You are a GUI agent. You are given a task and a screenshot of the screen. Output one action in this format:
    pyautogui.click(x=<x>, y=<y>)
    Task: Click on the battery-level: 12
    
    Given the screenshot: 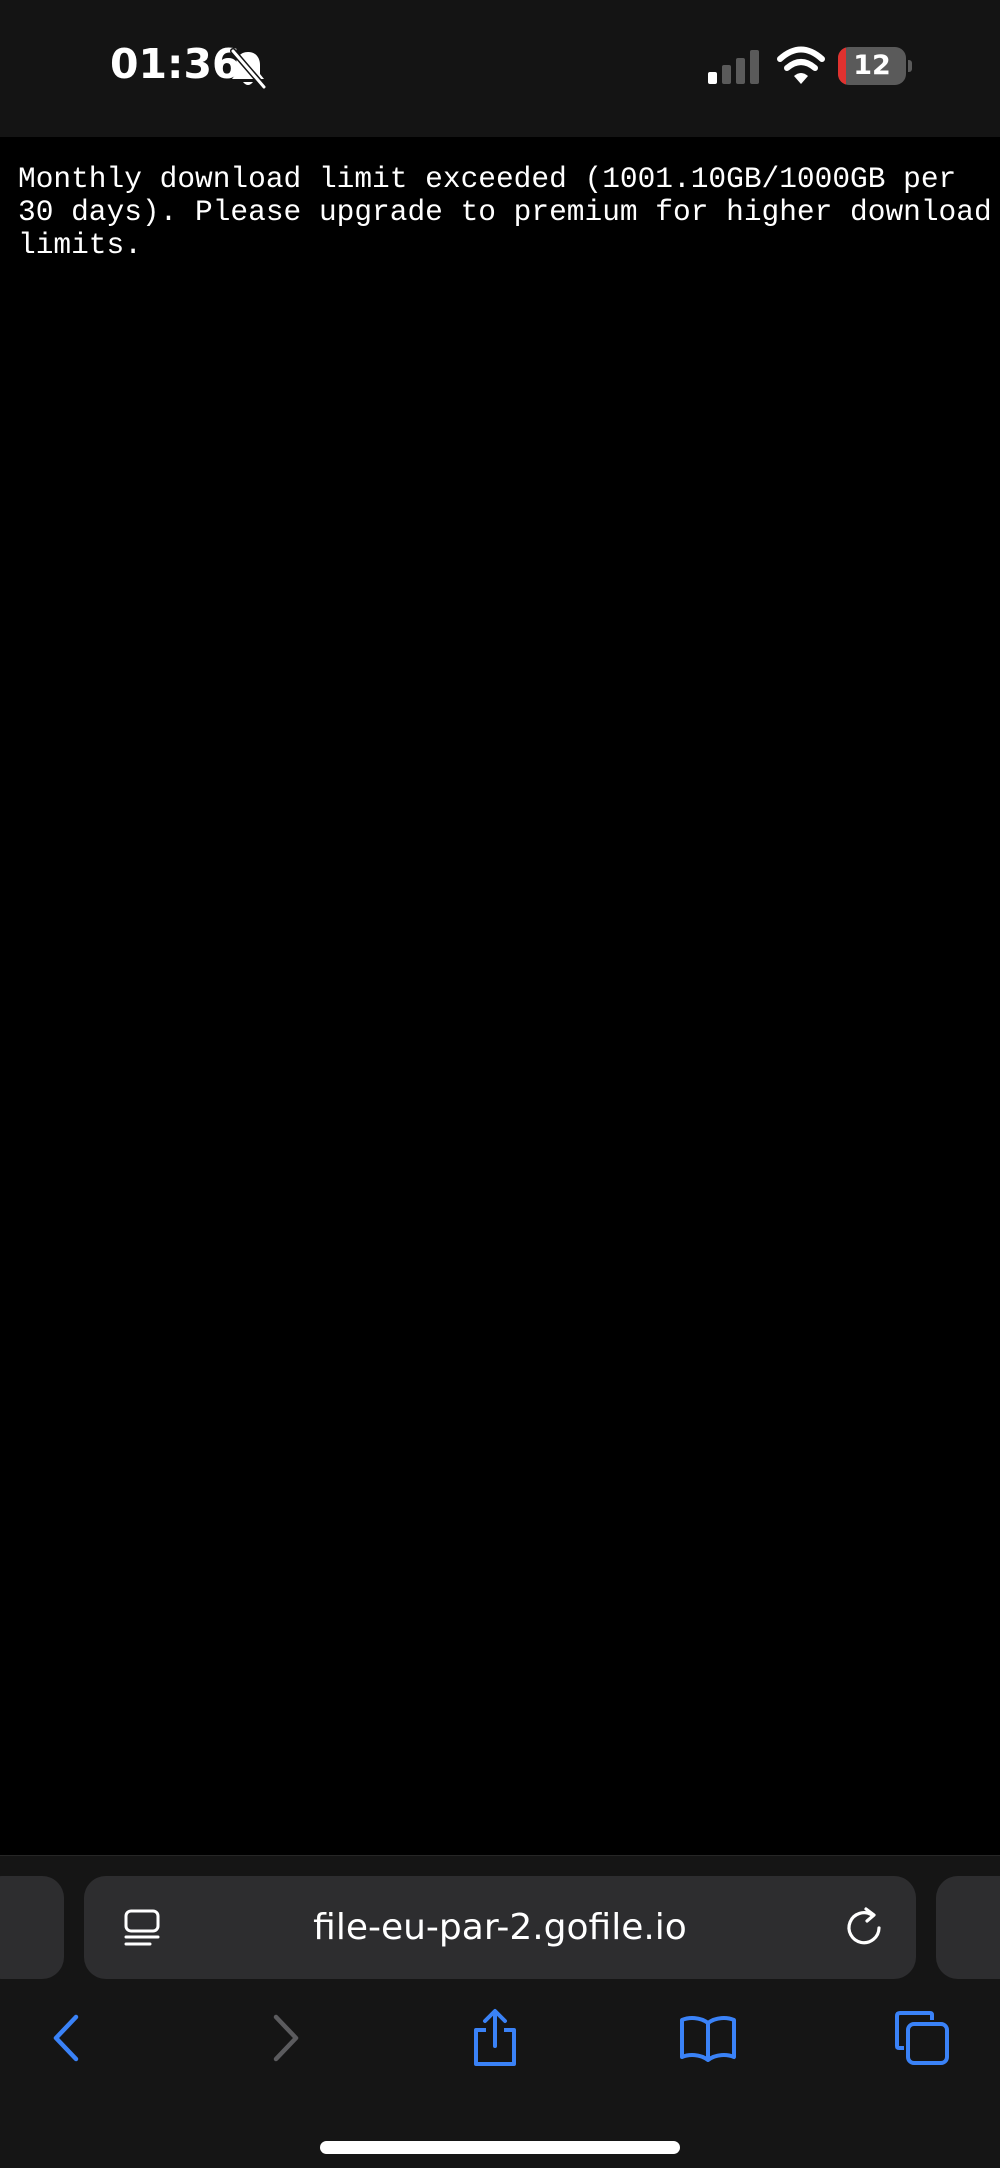 What is the action you would take?
    pyautogui.click(x=872, y=65)
    